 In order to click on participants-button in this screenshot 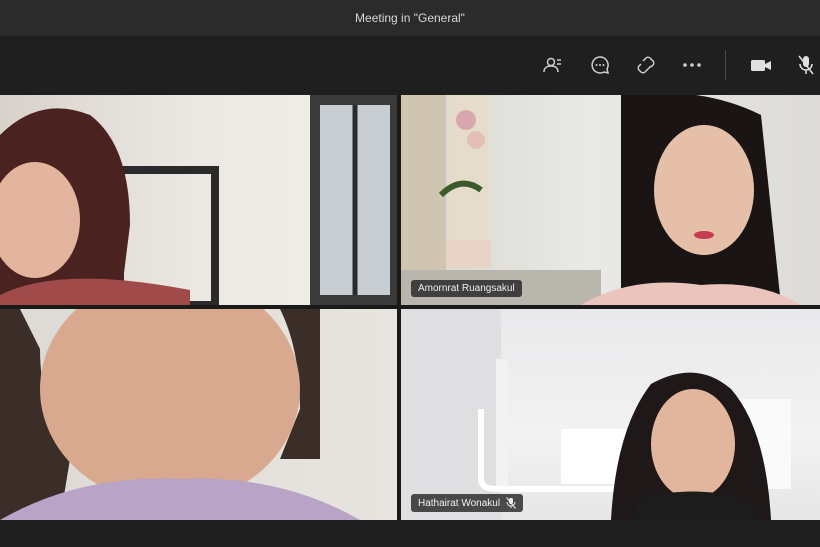, I will do `click(553, 65)`.